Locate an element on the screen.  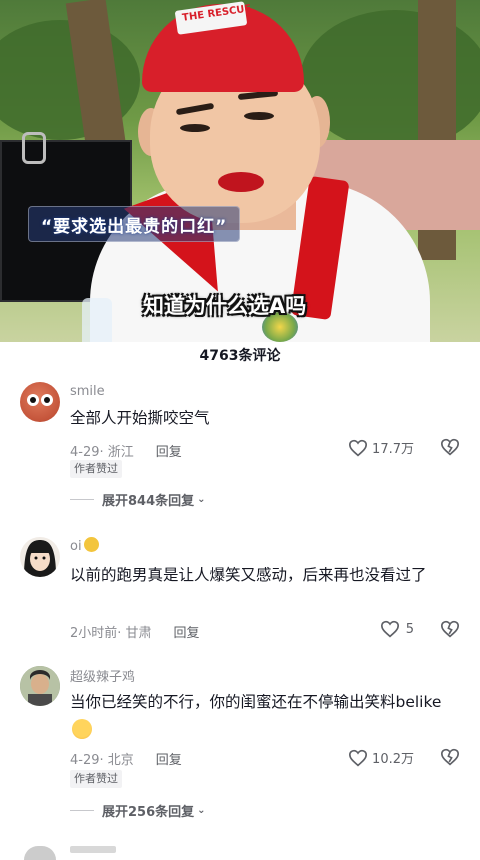
expand-replies-label: 展开844条回复 is located at coordinates (148, 501).